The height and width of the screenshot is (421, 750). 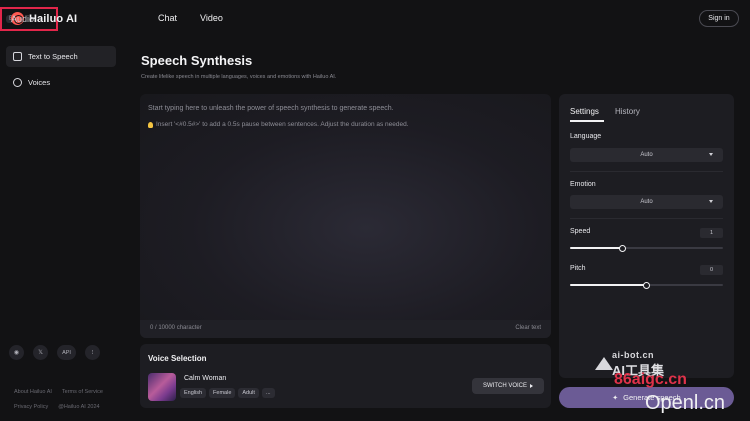 I want to click on emotion-value: Auto, so click(x=646, y=202).